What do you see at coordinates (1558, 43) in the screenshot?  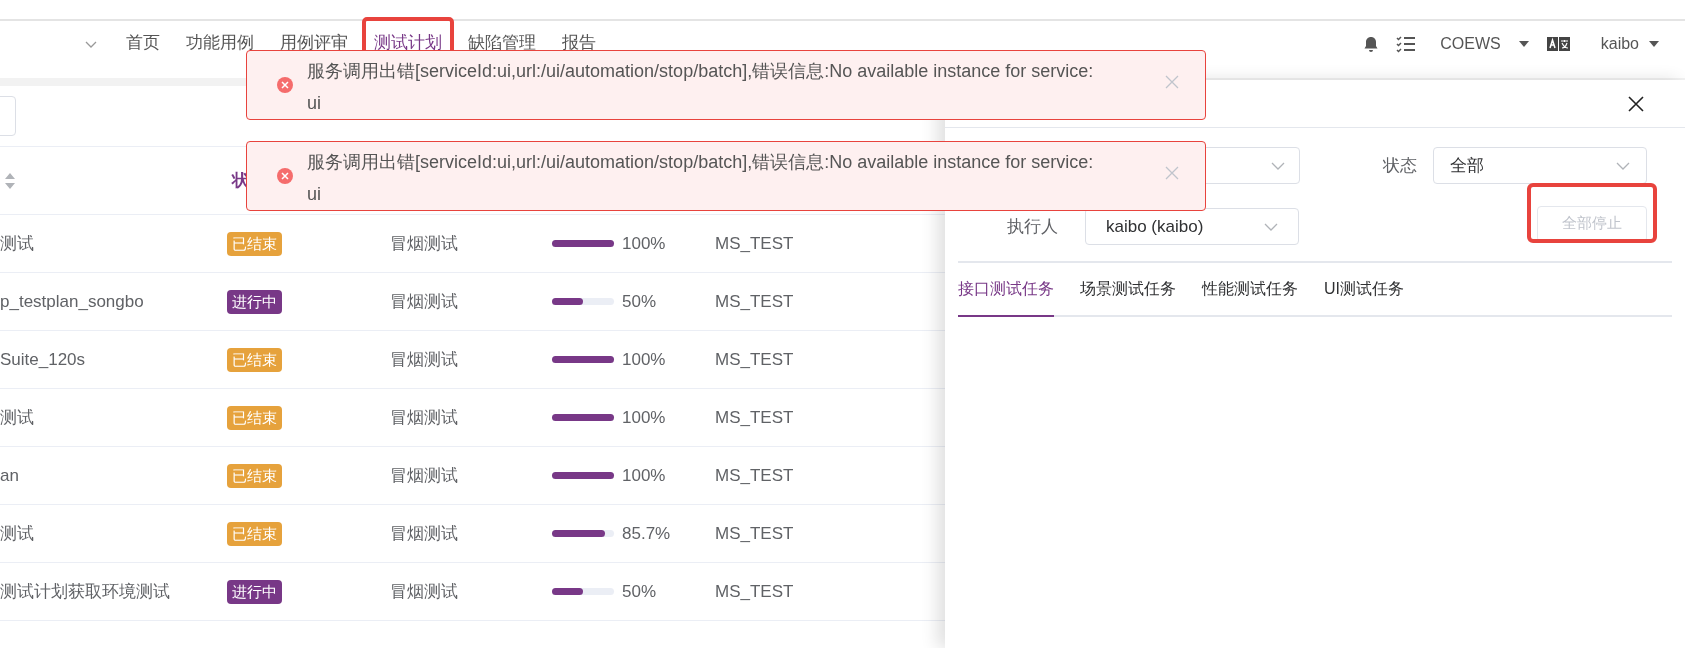 I see `translate-icon` at bounding box center [1558, 43].